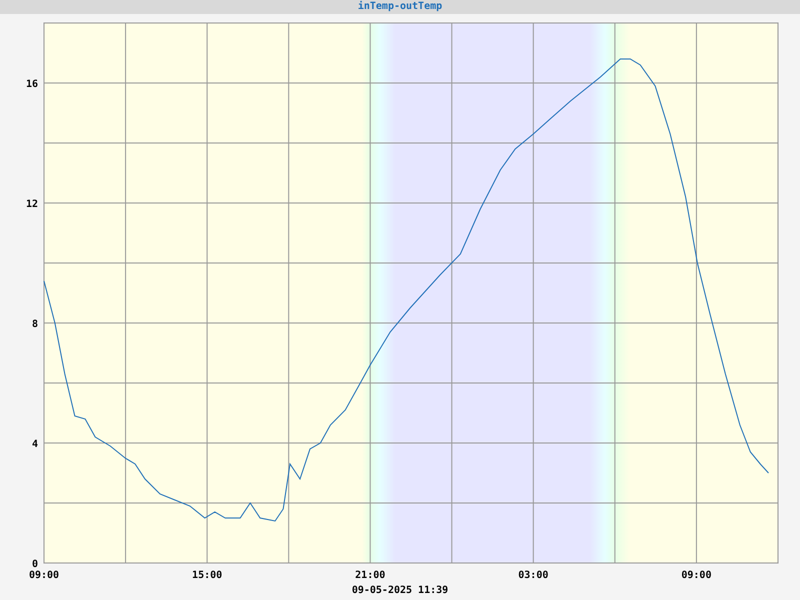 The width and height of the screenshot is (800, 600). Describe the element at coordinates (32, 204) in the screenshot. I see `y-tick-label: 12` at that location.